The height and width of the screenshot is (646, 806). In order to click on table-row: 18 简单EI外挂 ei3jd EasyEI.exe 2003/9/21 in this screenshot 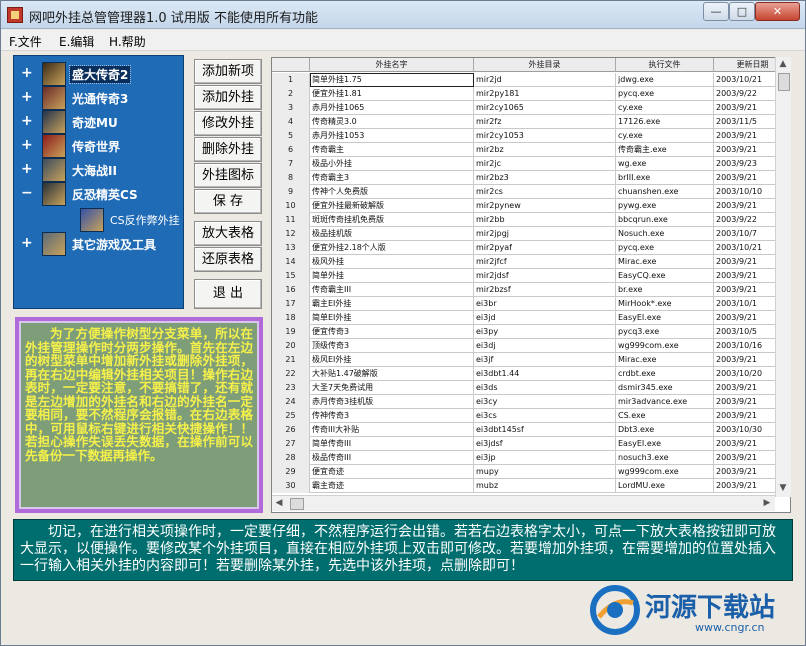, I will do `click(531, 318)`.